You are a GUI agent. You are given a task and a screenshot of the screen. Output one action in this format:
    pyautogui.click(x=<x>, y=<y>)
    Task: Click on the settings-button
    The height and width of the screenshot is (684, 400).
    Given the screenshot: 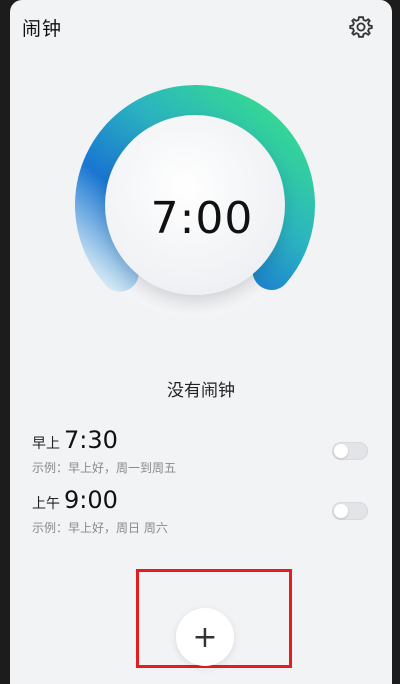 What is the action you would take?
    pyautogui.click(x=361, y=27)
    